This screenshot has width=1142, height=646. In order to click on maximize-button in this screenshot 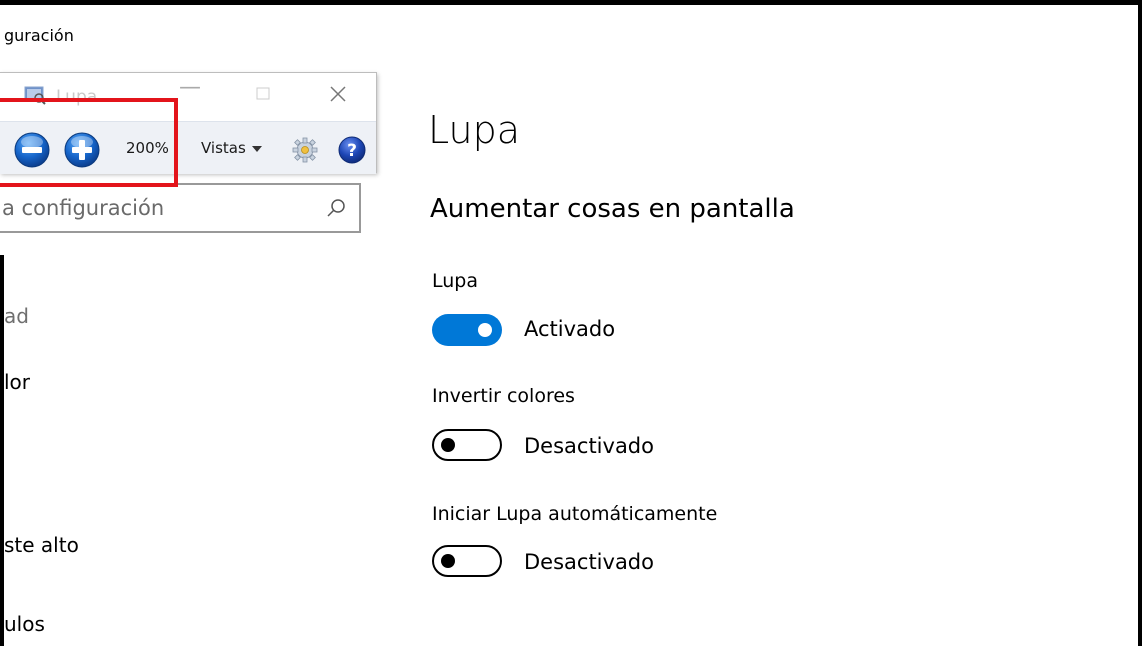, I will do `click(263, 93)`.